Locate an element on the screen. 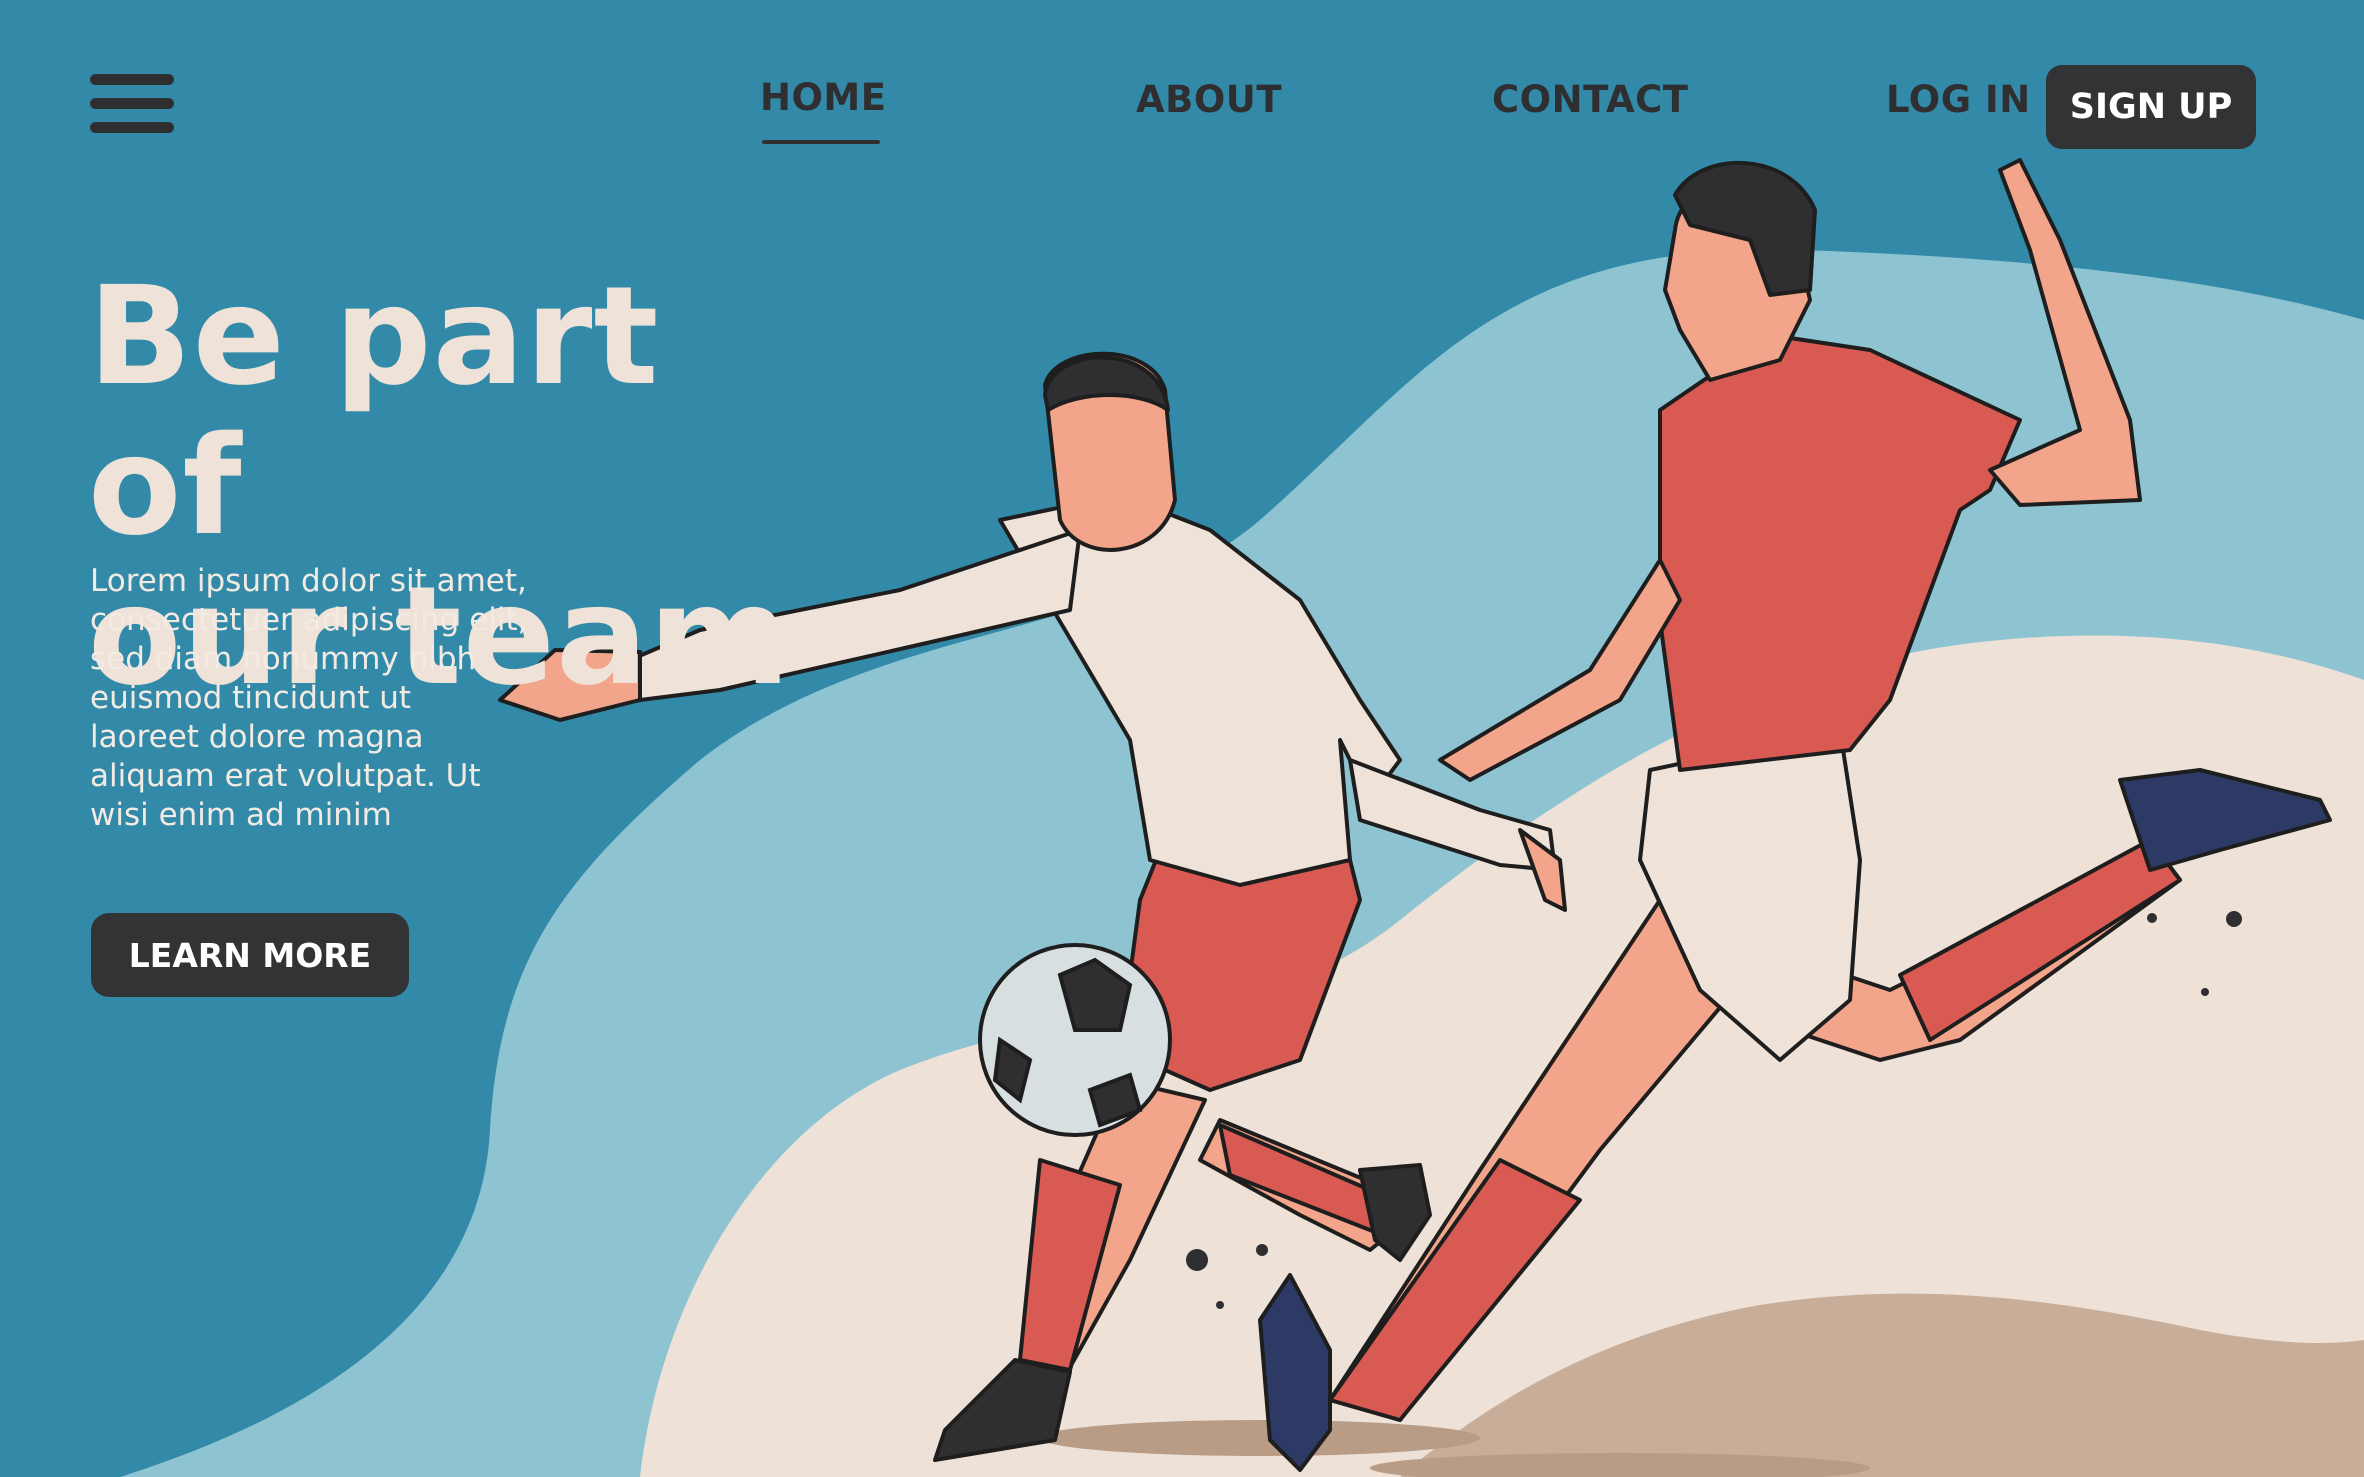  active-nav-underline is located at coordinates (821, 142).